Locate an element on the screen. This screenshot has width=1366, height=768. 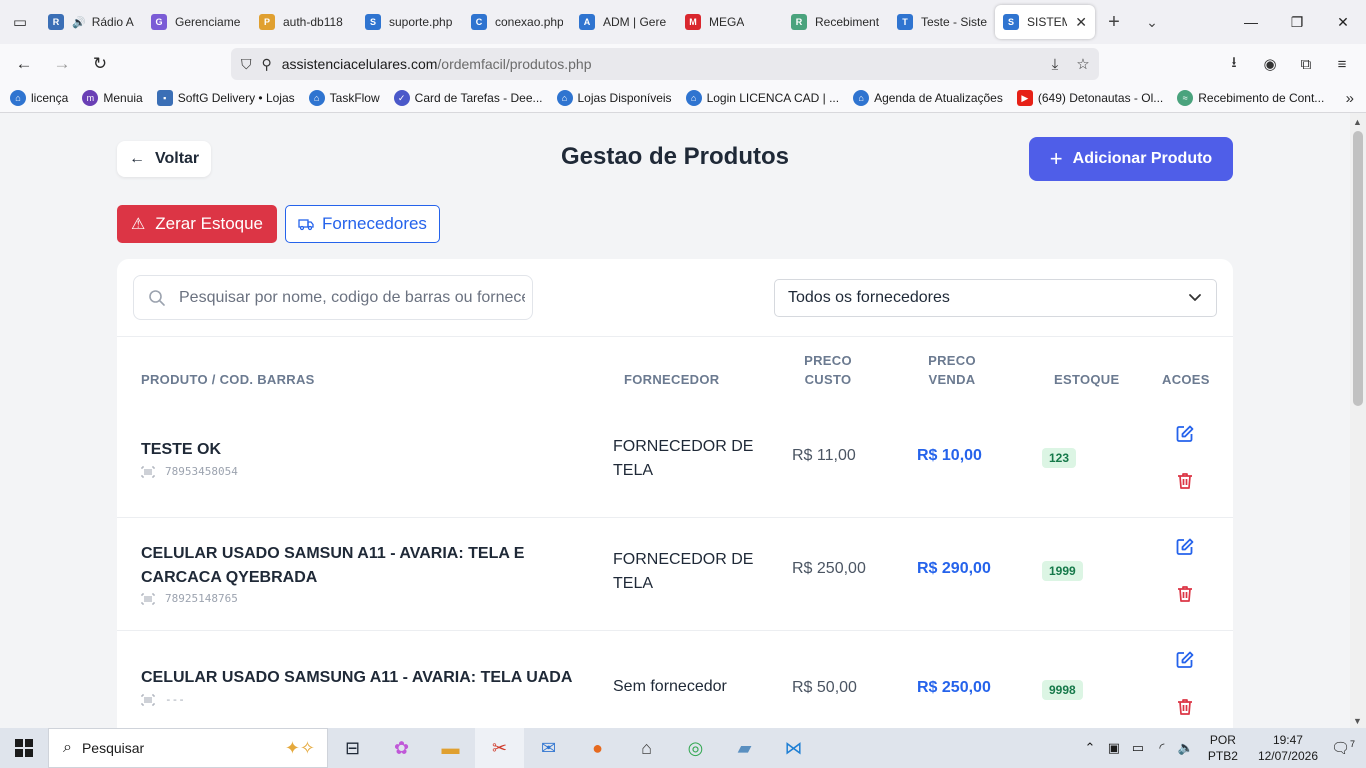
chevron-down-icon: ⌄ is located at coordinates (1152, 22).